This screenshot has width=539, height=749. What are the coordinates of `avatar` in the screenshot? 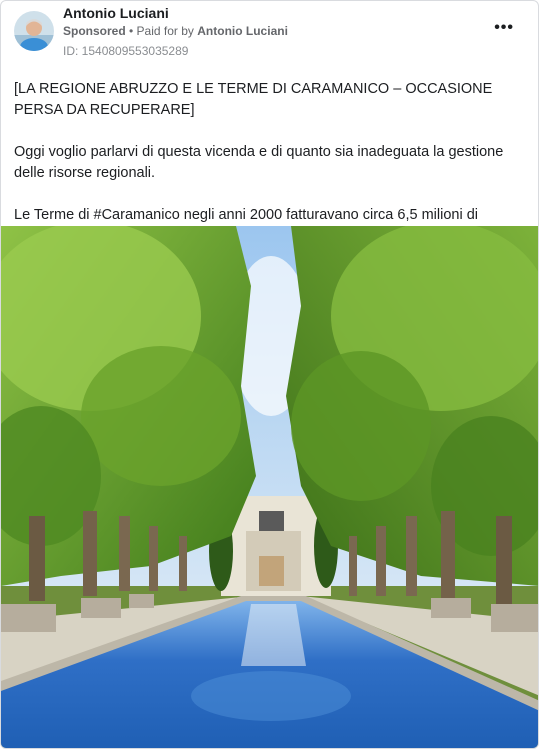 It's located at (34, 31).